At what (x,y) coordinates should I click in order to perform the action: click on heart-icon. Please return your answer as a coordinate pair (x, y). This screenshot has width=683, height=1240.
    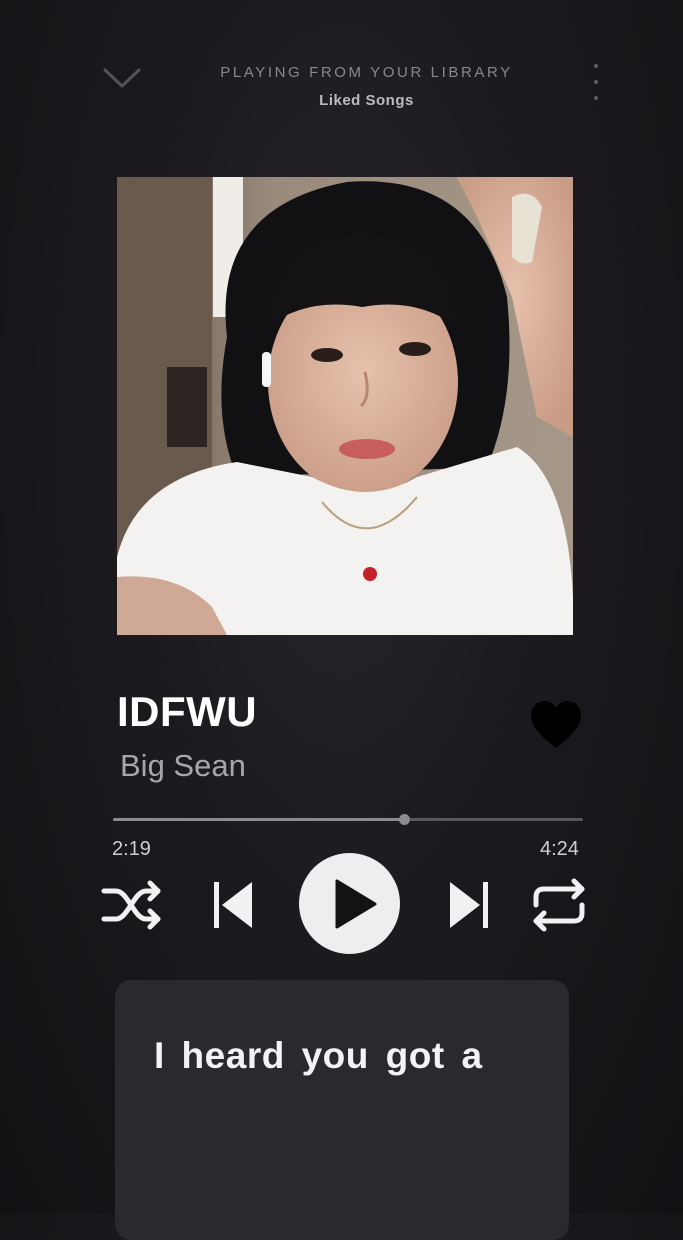
    Looking at the image, I should click on (556, 725).